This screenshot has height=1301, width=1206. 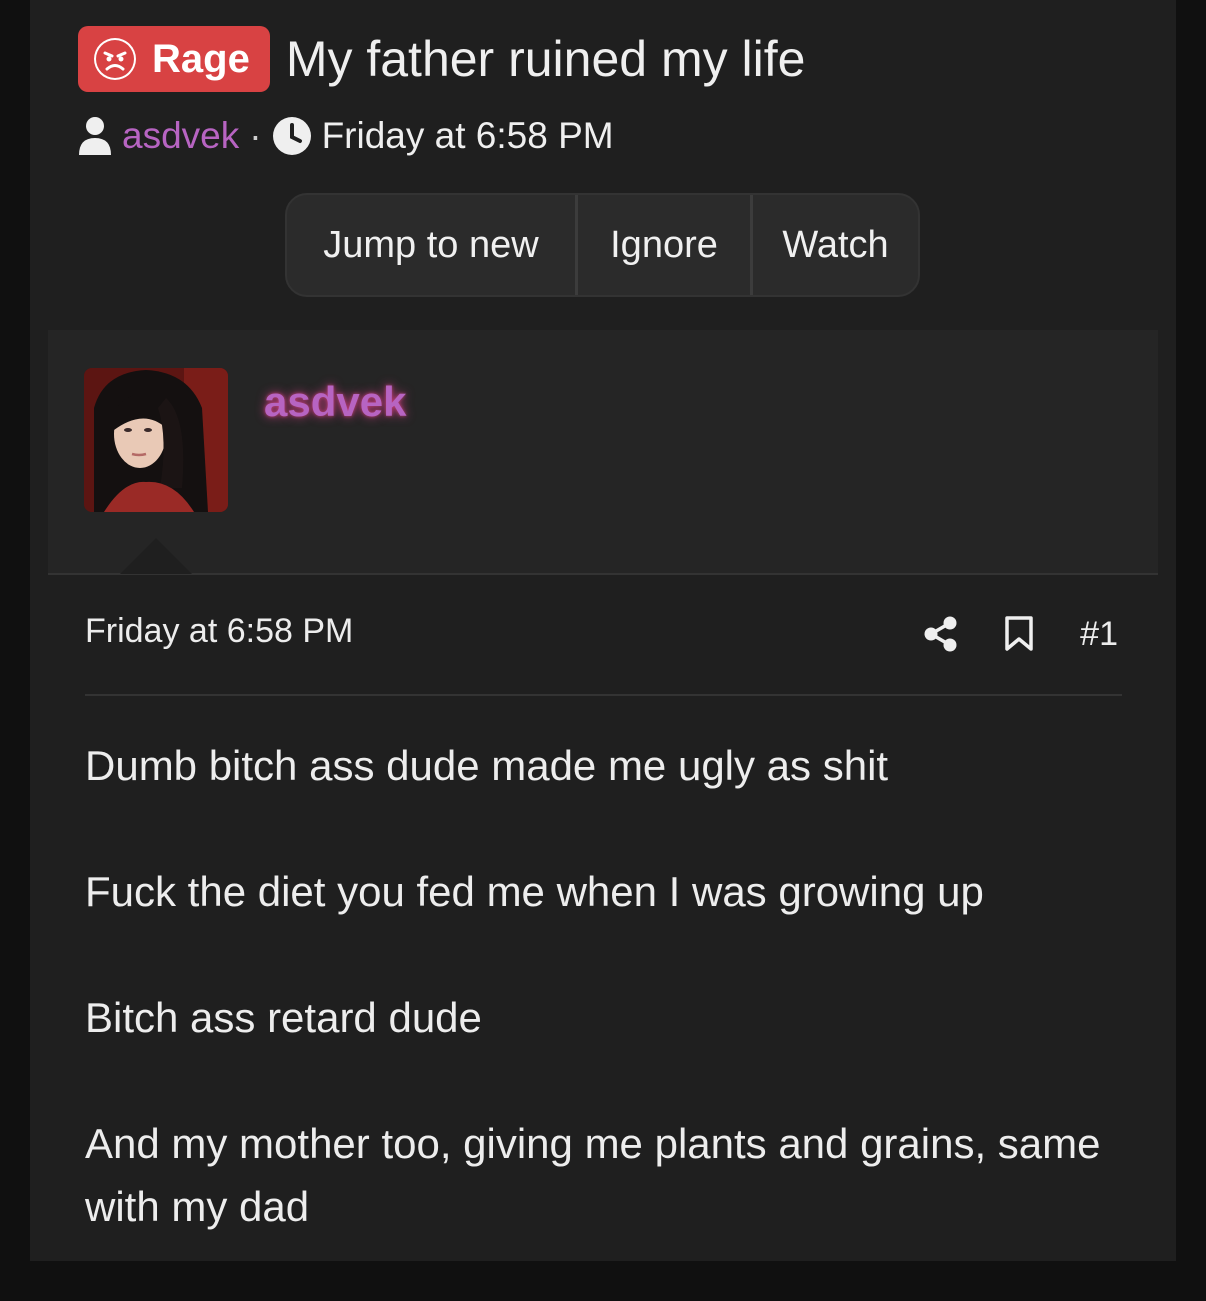 I want to click on share-icon, so click(x=941, y=634).